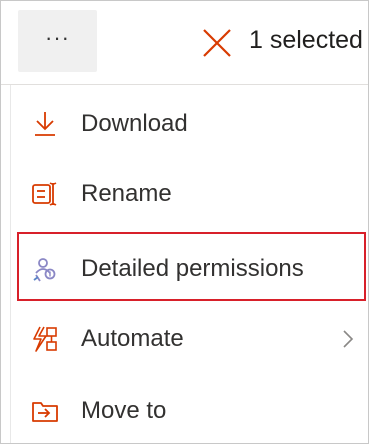 This screenshot has width=369, height=444. Describe the element at coordinates (217, 43) in the screenshot. I see `close-icon` at that location.